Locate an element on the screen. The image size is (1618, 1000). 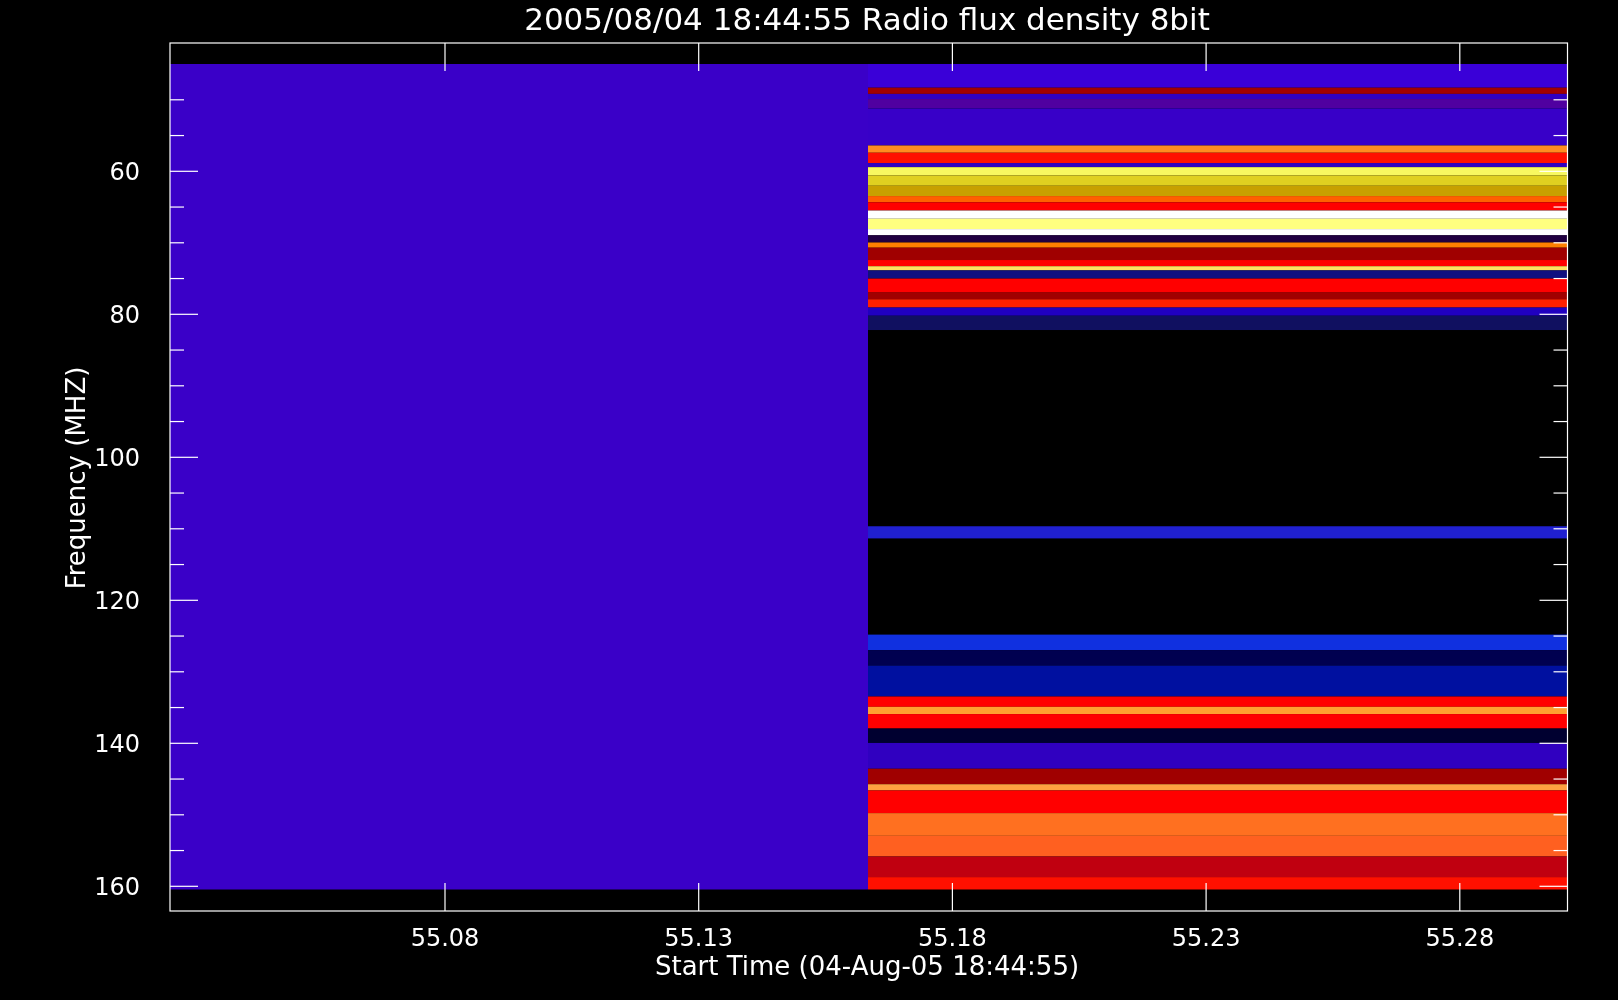
tick-label: 80 is located at coordinates (124, 315).